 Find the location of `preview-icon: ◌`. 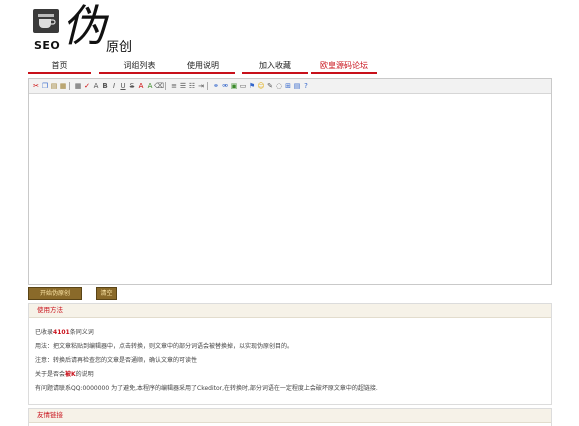

preview-icon: ◌ is located at coordinates (279, 86).